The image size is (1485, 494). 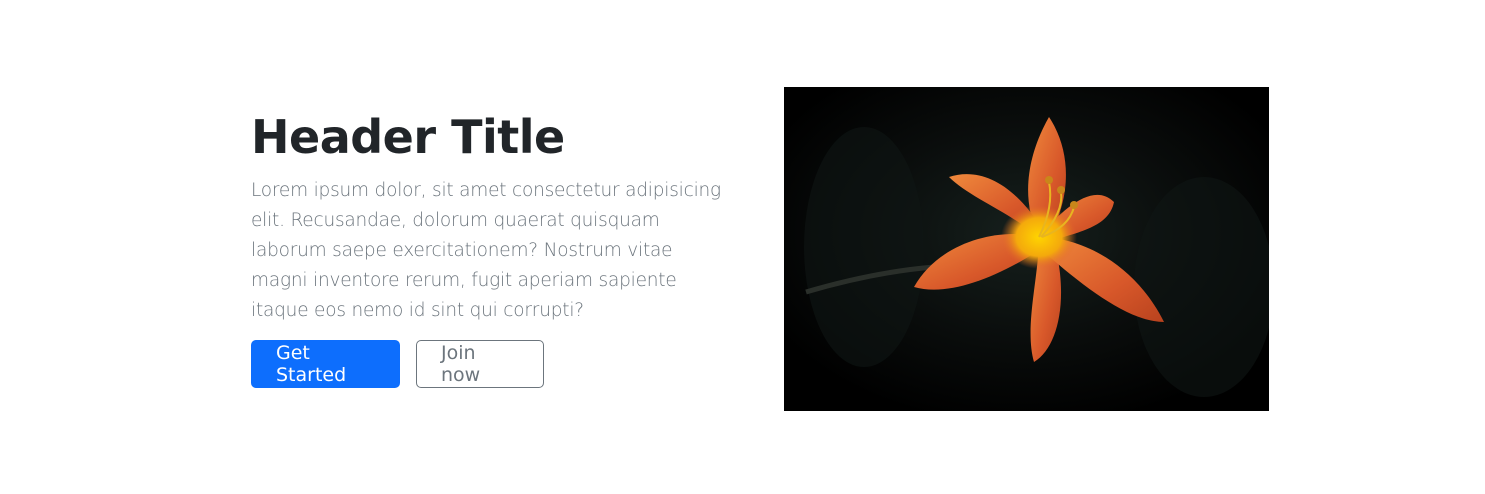 What do you see at coordinates (480, 364) in the screenshot?
I see `join-now-button: Join now` at bounding box center [480, 364].